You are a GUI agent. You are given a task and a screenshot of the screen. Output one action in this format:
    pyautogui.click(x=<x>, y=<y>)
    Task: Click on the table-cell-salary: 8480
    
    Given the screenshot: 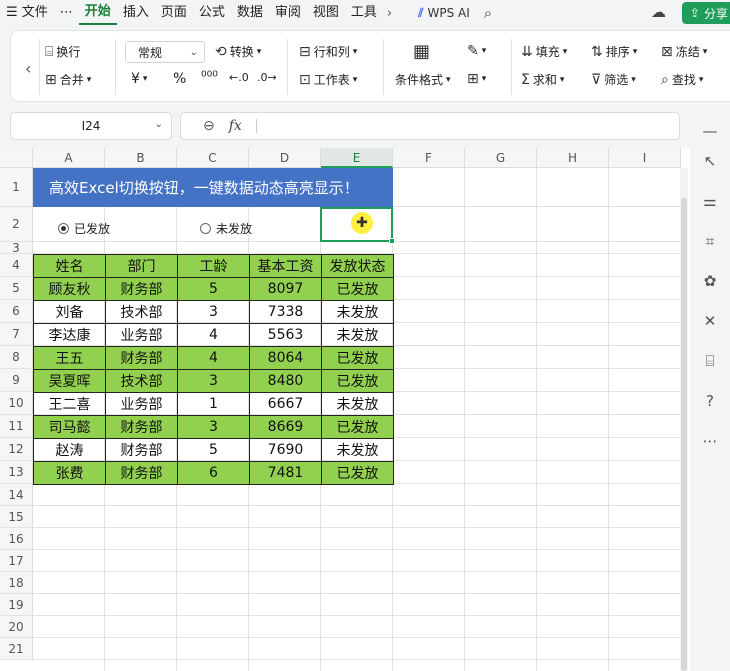 What is the action you would take?
    pyautogui.click(x=285, y=381)
    